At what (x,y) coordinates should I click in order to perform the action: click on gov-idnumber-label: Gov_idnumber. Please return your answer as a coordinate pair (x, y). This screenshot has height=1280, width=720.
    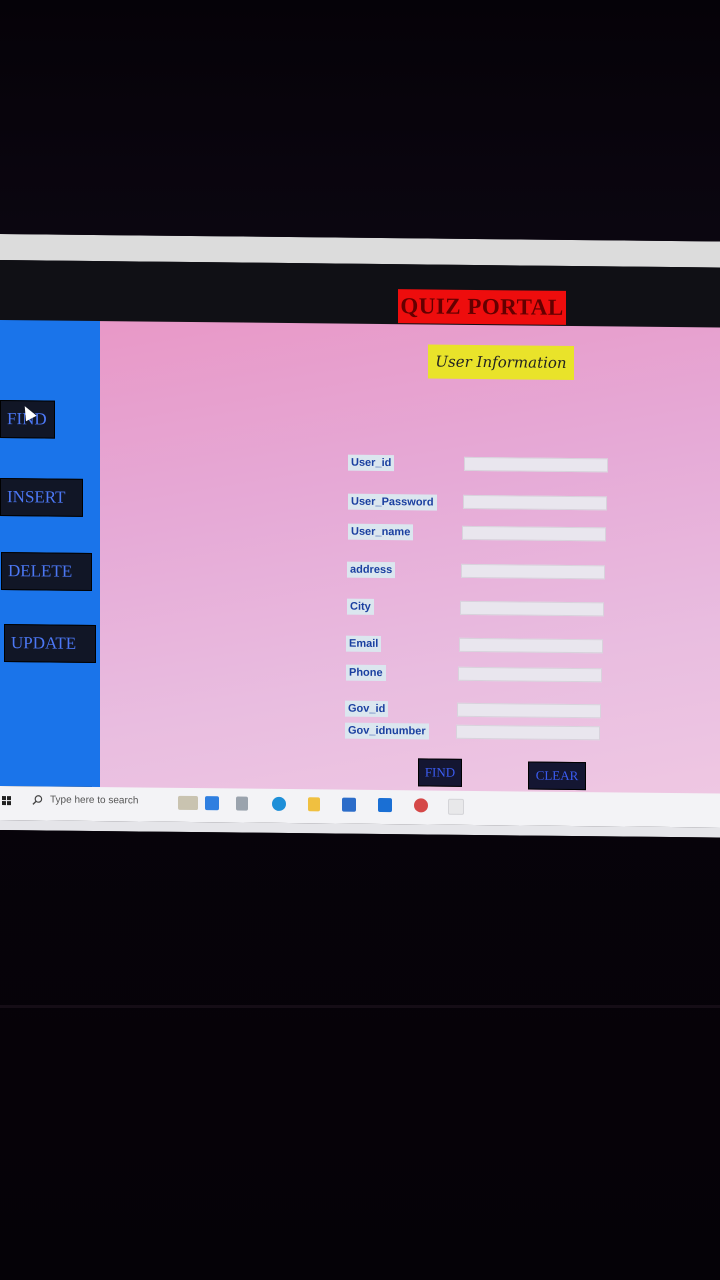
    Looking at the image, I should click on (387, 731).